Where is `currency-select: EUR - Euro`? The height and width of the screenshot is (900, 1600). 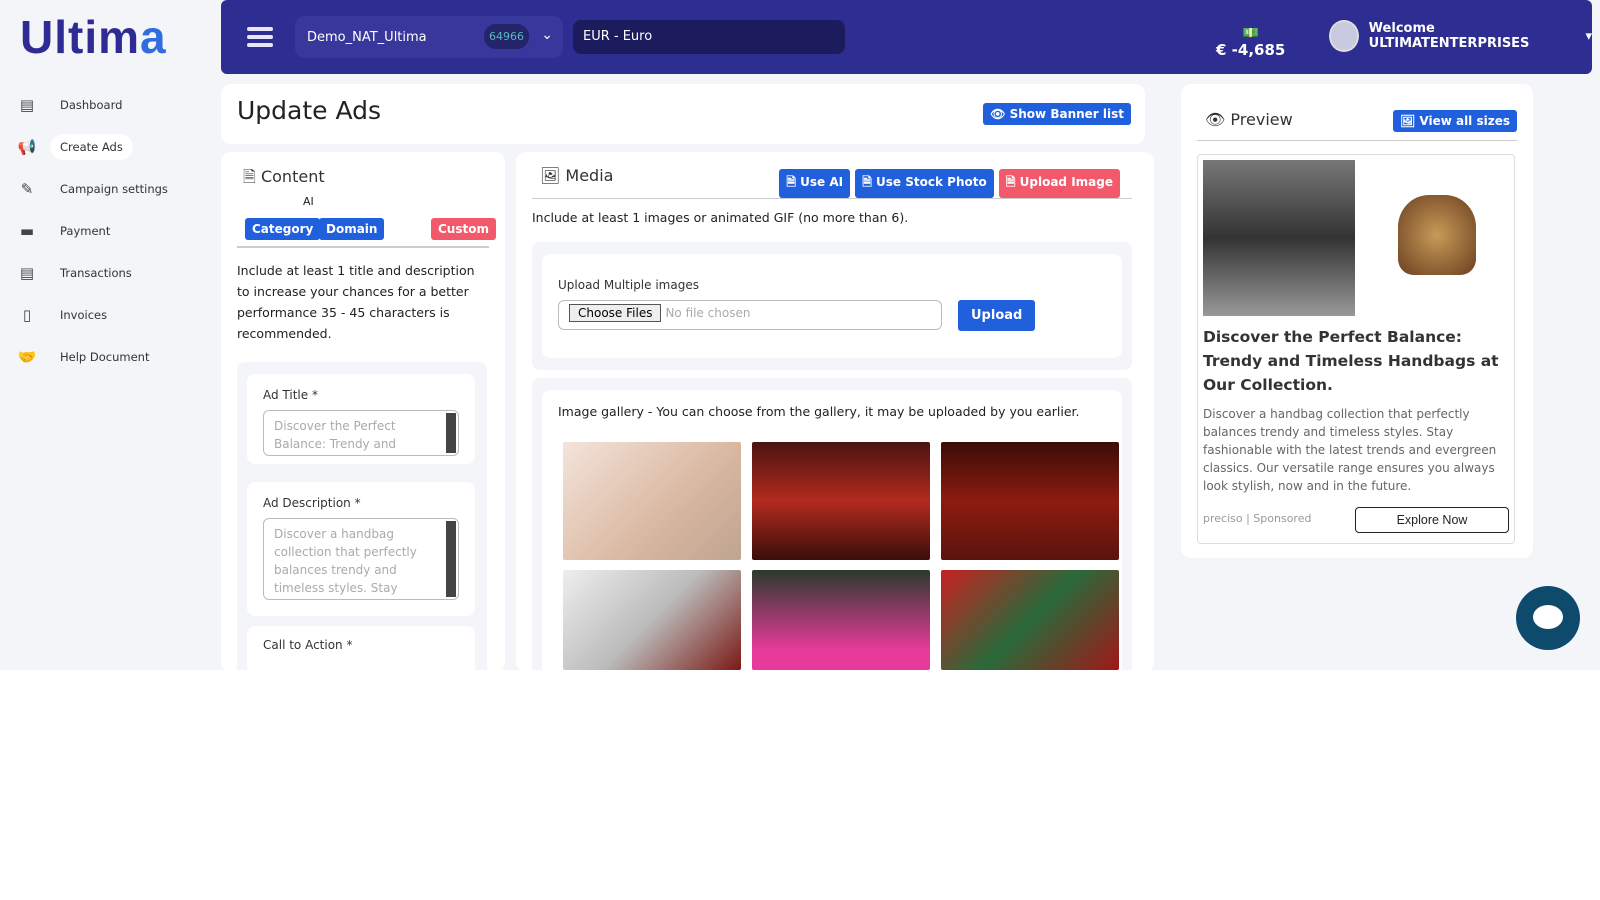
currency-select: EUR - Euro is located at coordinates (709, 37).